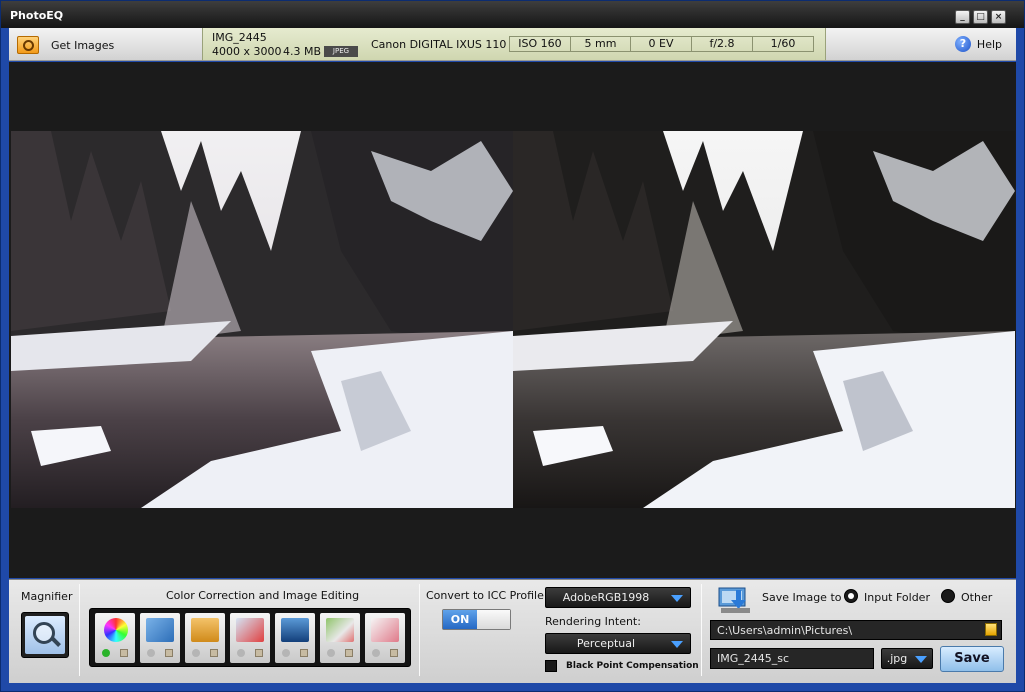 This screenshot has width=1025, height=692. Describe the element at coordinates (512, 14) in the screenshot. I see `title-bar: PhotoEQ _ □ ×` at that location.